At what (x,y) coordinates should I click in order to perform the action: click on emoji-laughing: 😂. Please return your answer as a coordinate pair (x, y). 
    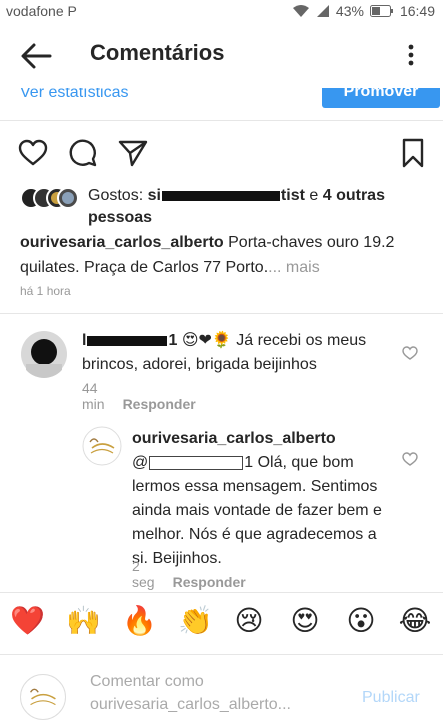
    Looking at the image, I should click on (415, 621).